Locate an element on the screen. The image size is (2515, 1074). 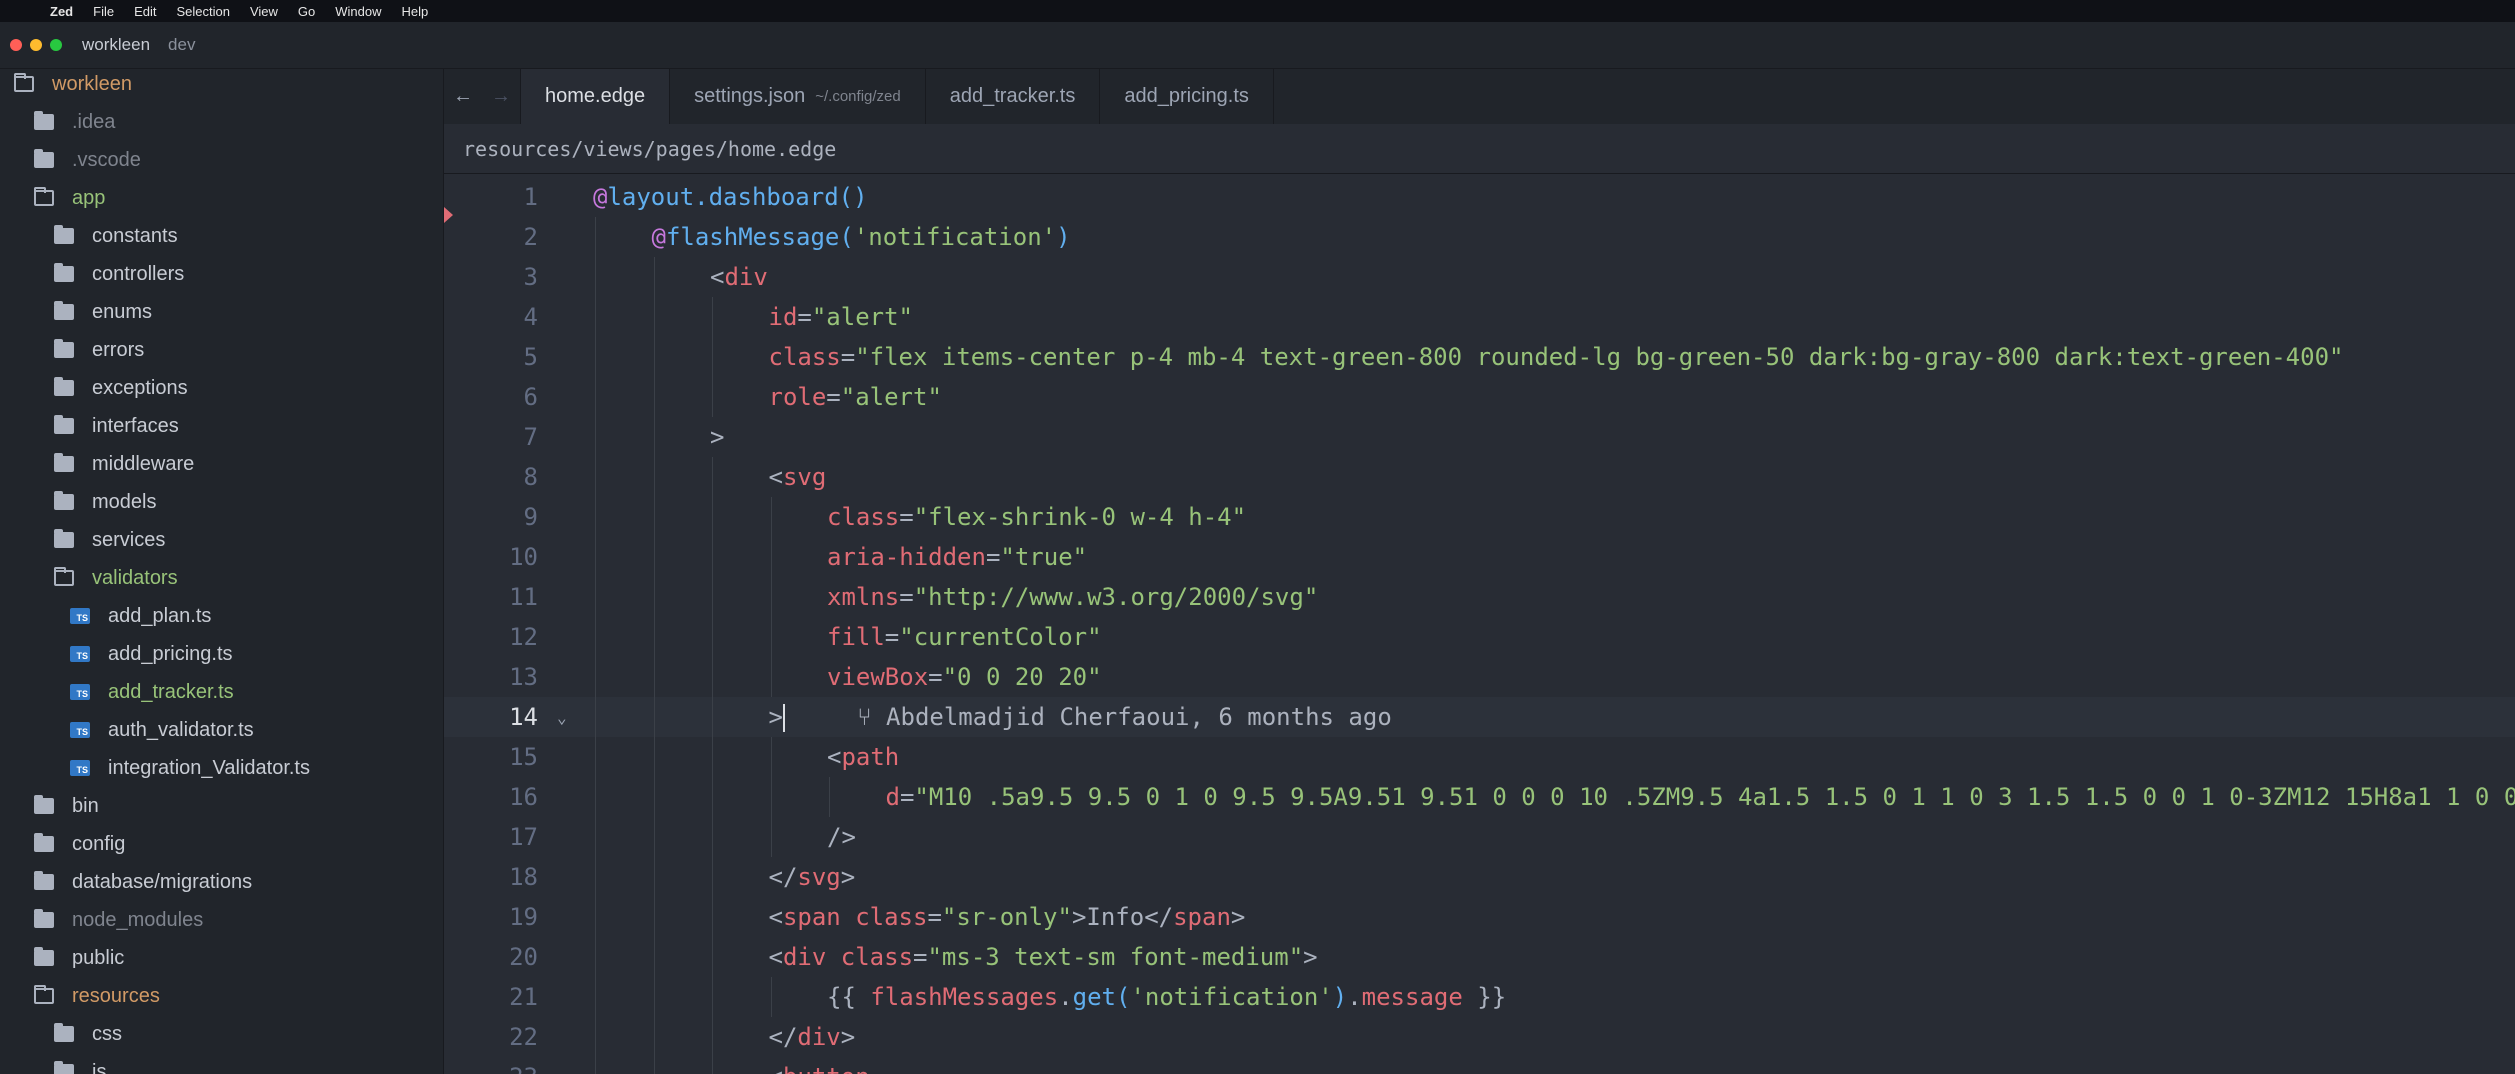
back-arrow-icon: ← is located at coordinates (463, 96).